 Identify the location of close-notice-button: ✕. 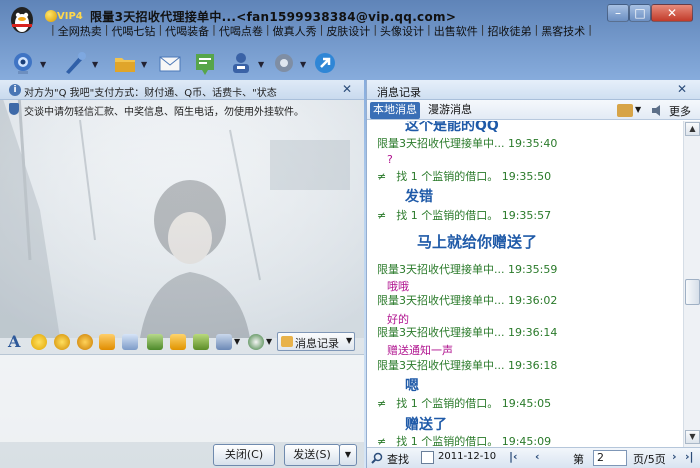
(347, 89).